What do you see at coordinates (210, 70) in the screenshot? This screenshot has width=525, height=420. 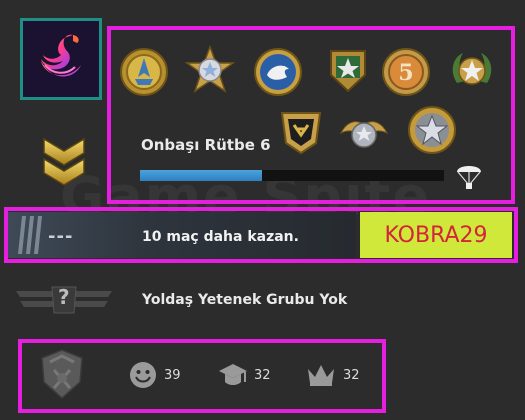 I see `medal-silver-star-icon` at bounding box center [210, 70].